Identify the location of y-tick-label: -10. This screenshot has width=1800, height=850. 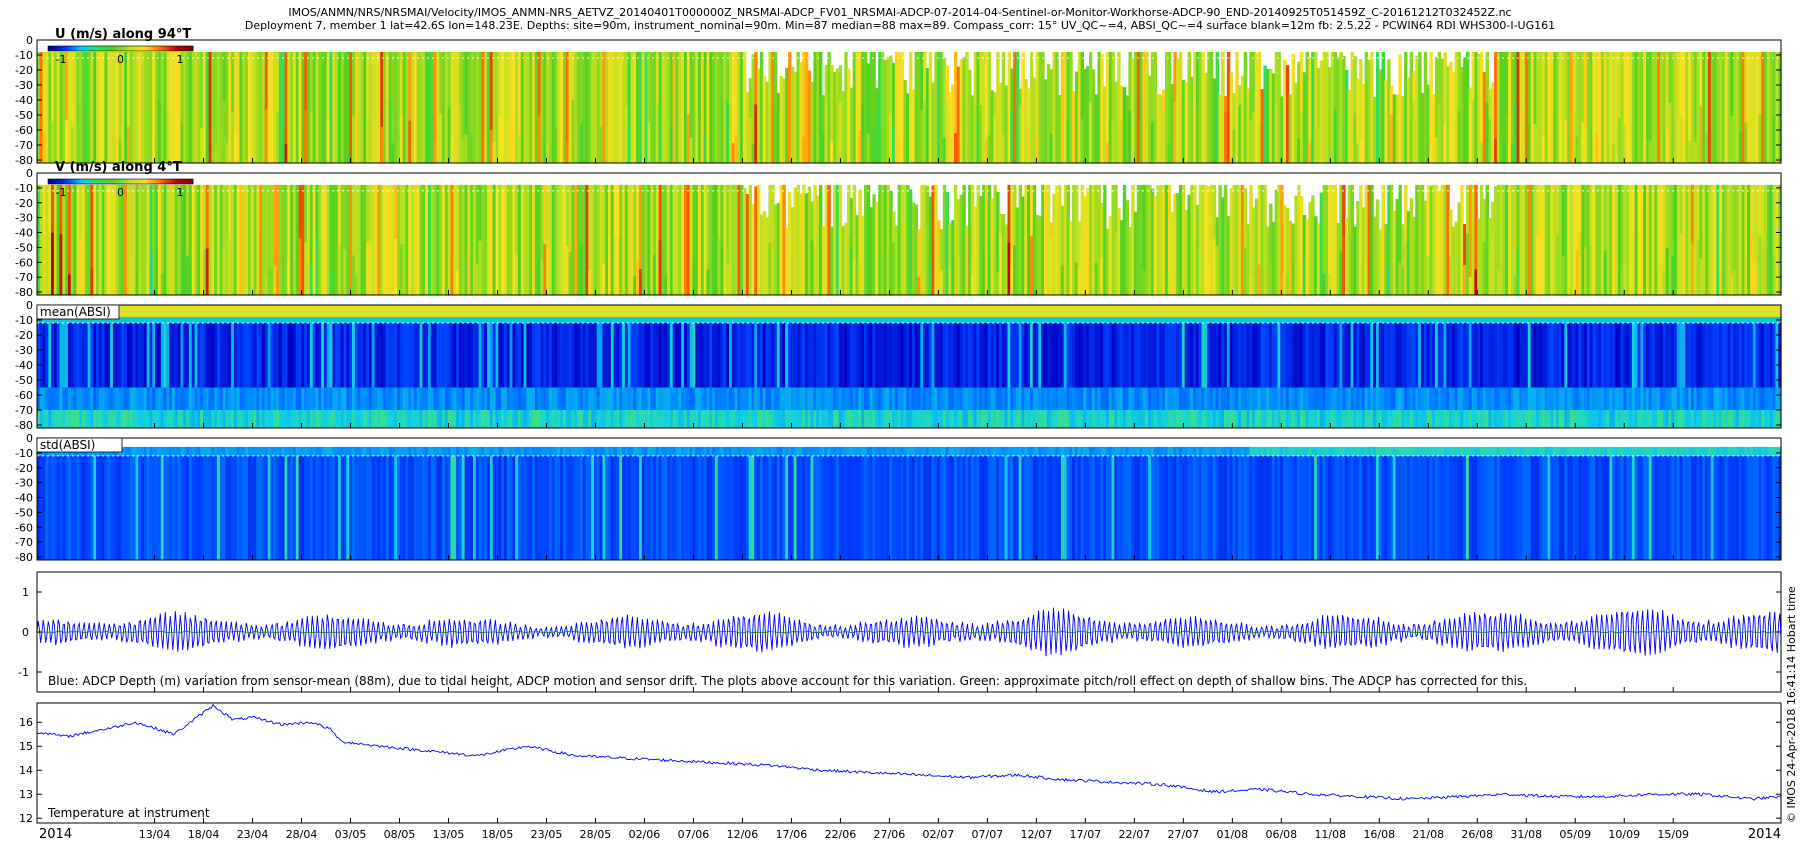
(24, 188).